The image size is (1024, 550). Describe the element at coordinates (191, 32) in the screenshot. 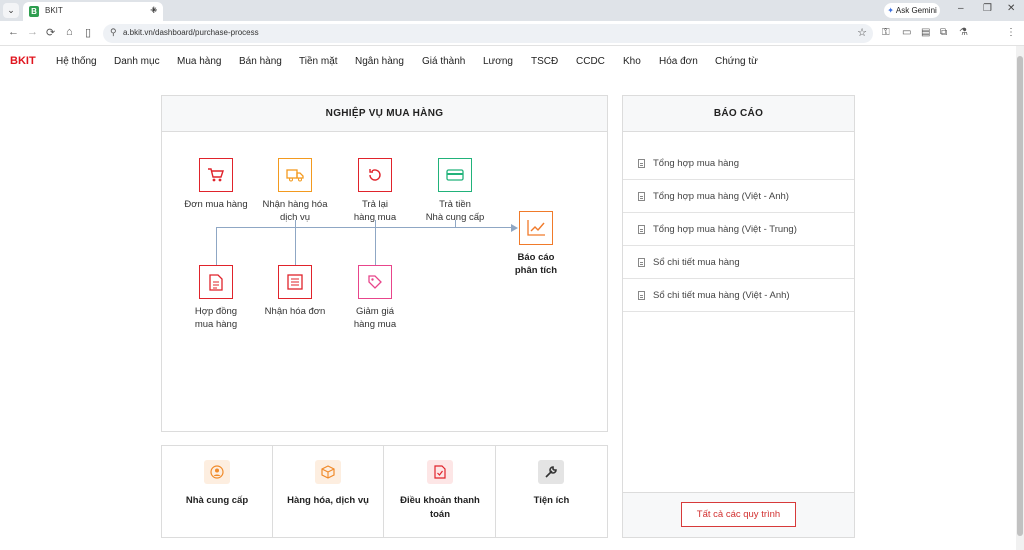

I see `url-text: a.bkit.vn/dashboard/purchase-process` at that location.